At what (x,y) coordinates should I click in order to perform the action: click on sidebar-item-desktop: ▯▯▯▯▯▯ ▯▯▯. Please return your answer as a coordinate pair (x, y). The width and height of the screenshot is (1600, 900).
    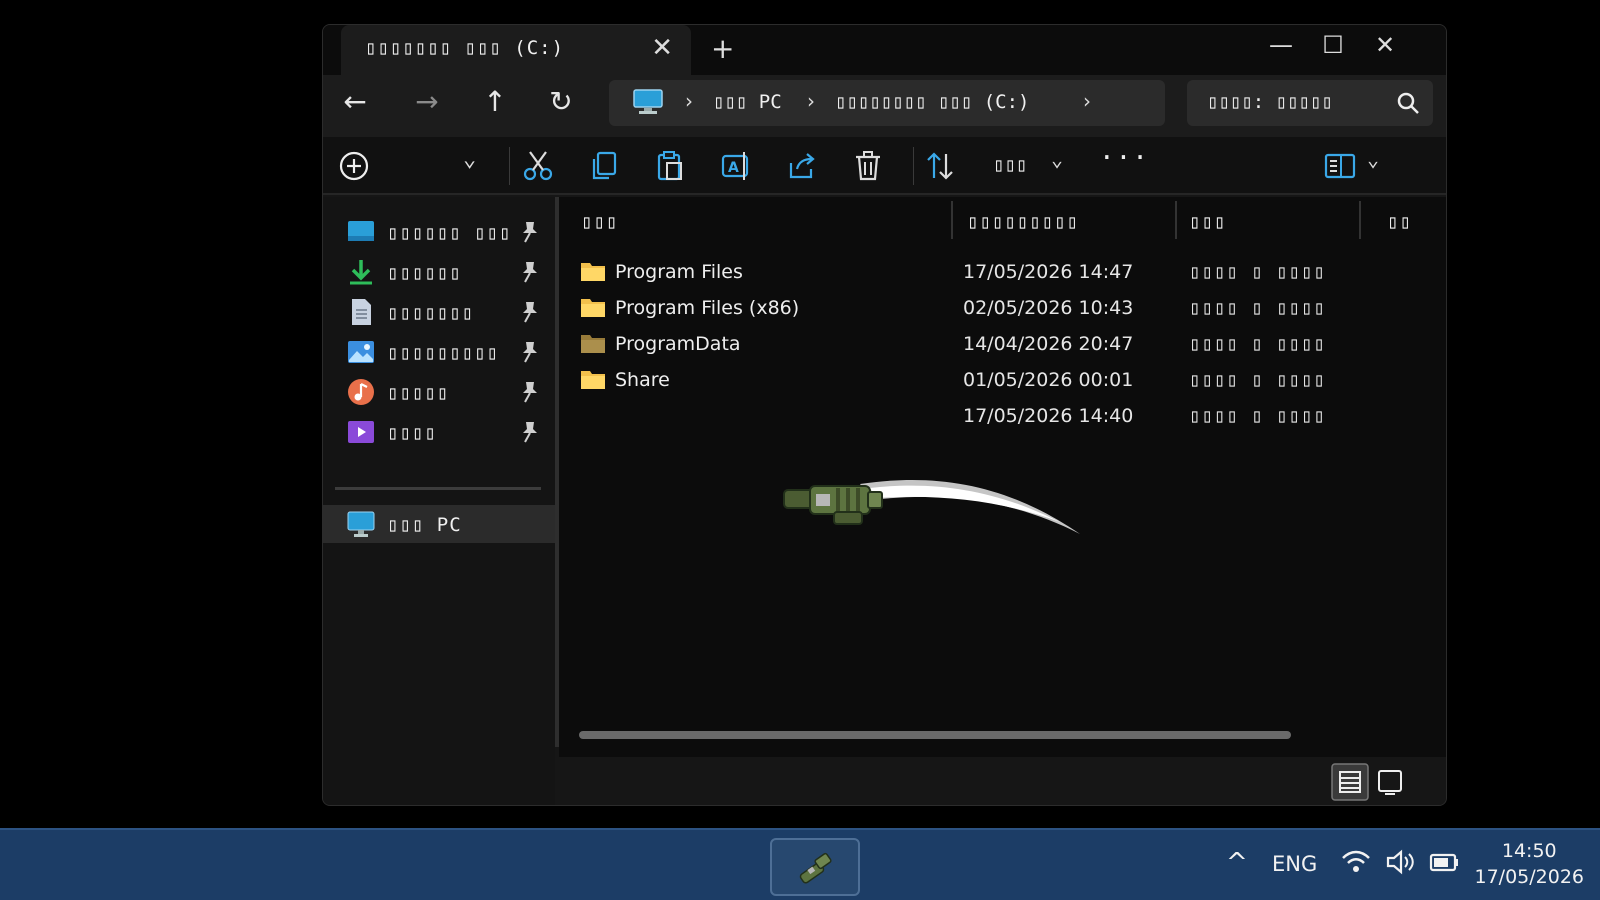
    Looking at the image, I should click on (439, 232).